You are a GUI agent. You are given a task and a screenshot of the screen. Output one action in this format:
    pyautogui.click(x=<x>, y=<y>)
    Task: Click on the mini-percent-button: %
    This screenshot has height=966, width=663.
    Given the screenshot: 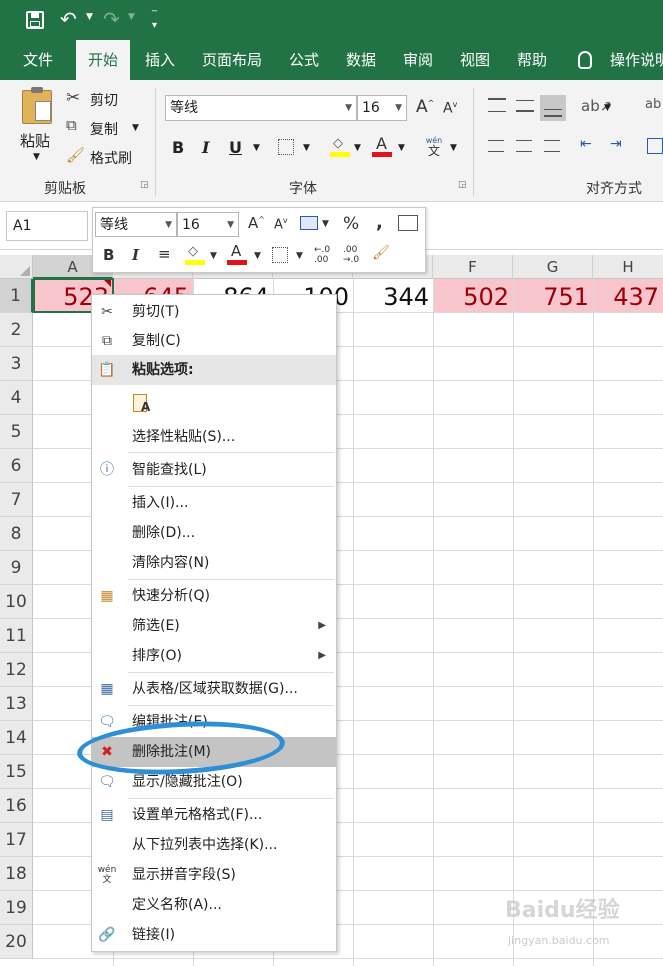 What is the action you would take?
    pyautogui.click(x=351, y=224)
    